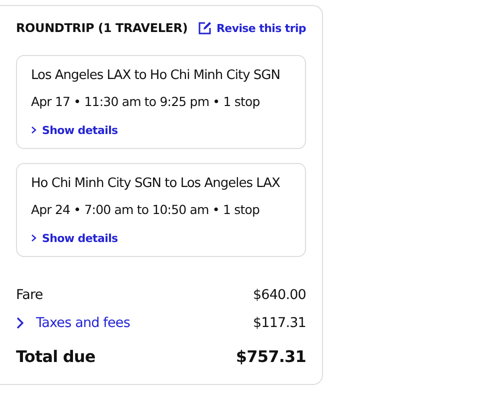  I want to click on route-title: Ho Chi Minh City SGN to Los Angeles LAX, so click(156, 184).